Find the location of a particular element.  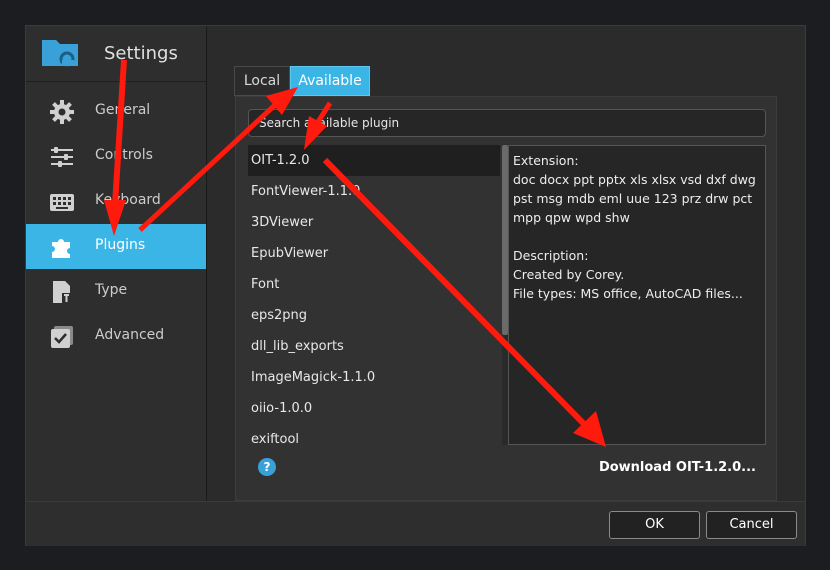

sidebar-item-type: Type is located at coordinates (116, 291).